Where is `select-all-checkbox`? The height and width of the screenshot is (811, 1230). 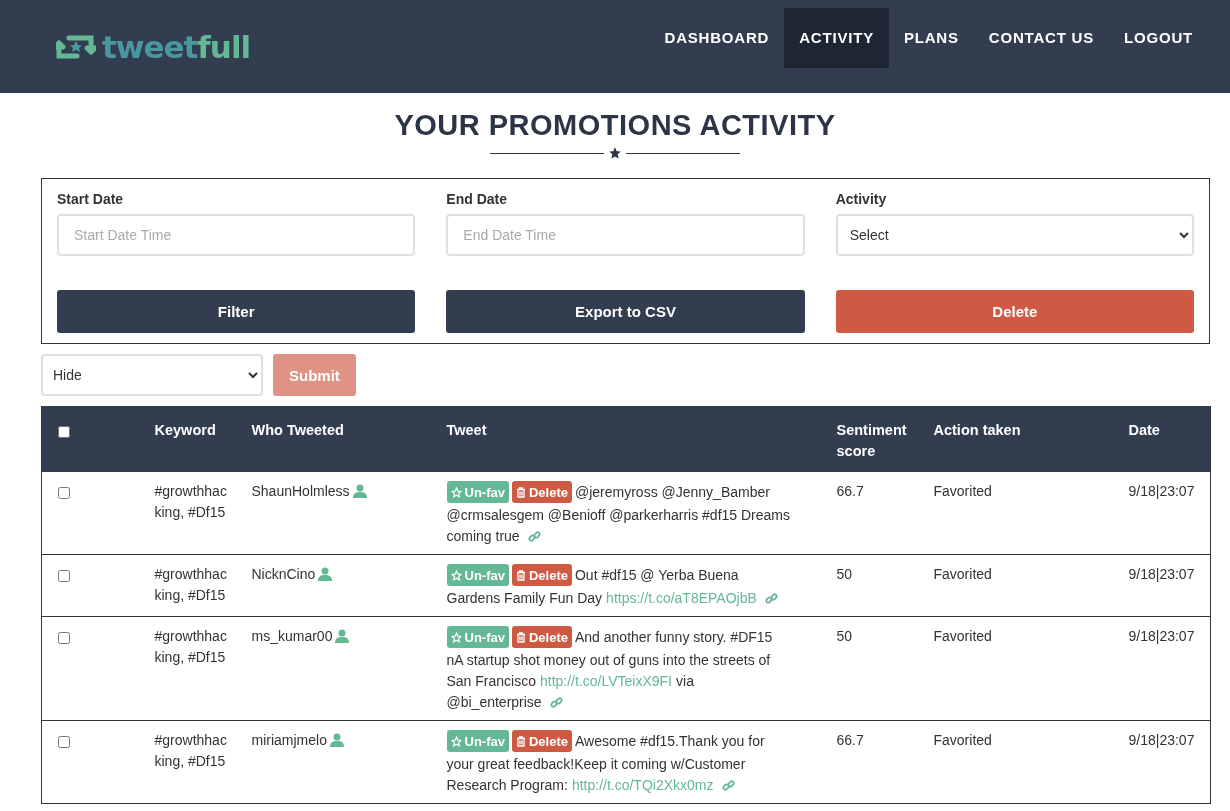 select-all-checkbox is located at coordinates (64, 432).